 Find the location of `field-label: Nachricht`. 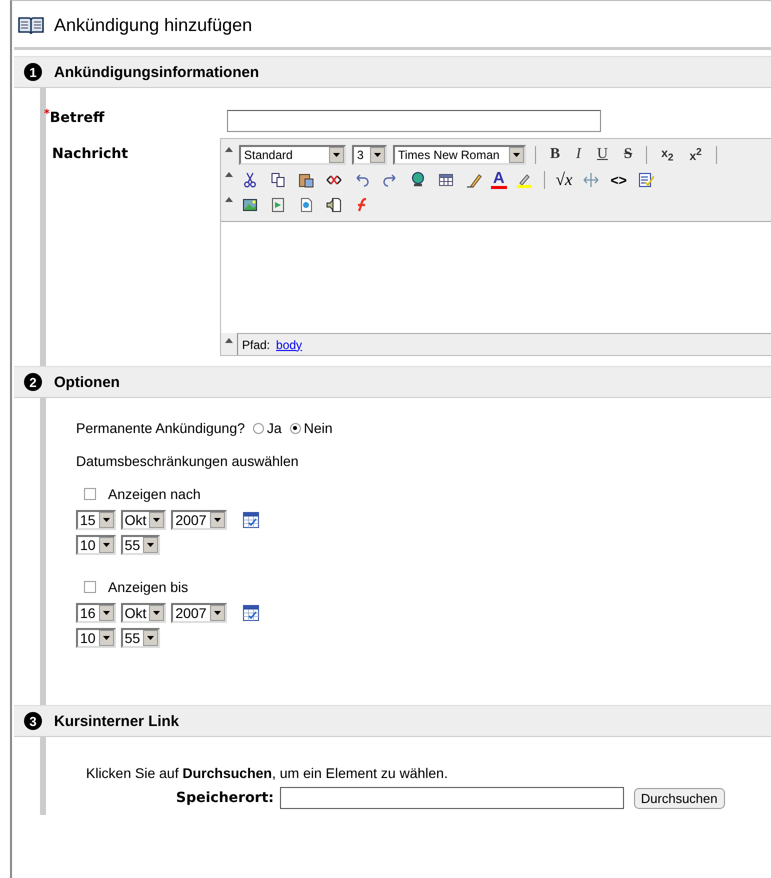

field-label: Nachricht is located at coordinates (90, 154).